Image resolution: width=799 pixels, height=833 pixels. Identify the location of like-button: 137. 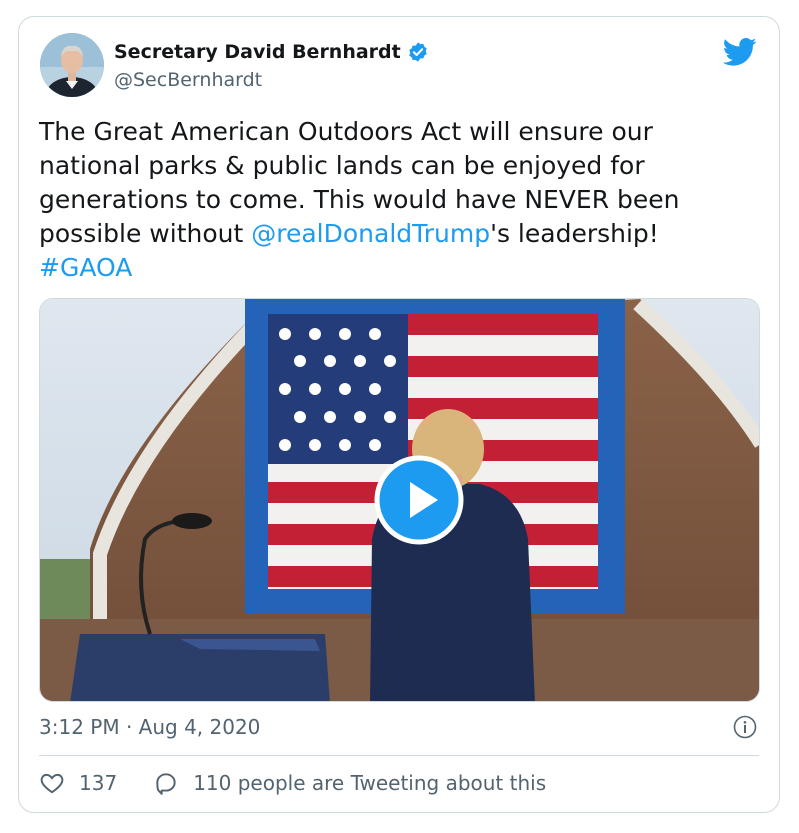
(78, 783).